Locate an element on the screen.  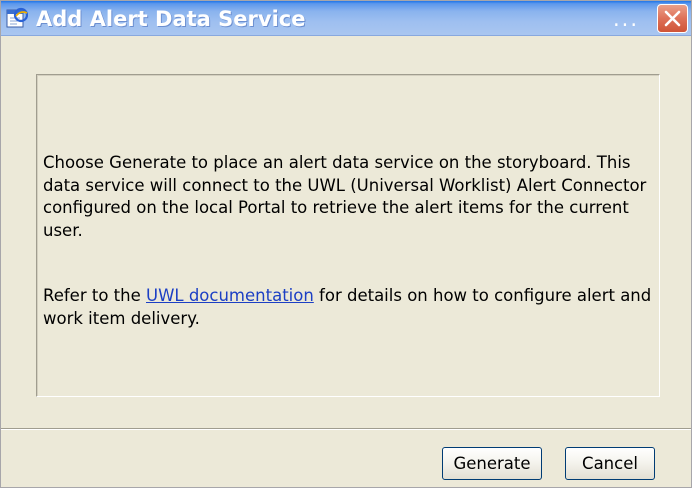
button-separator is located at coordinates (346, 429).